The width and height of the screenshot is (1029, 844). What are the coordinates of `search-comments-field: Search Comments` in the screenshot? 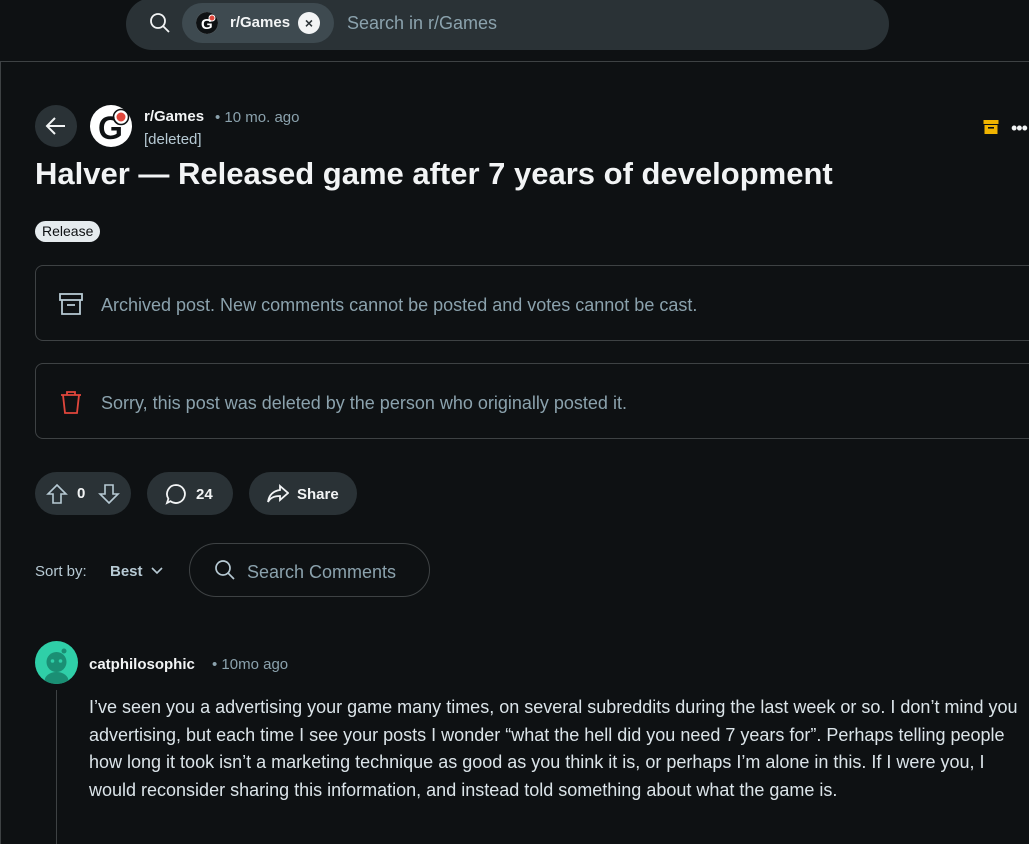 It's located at (309, 570).